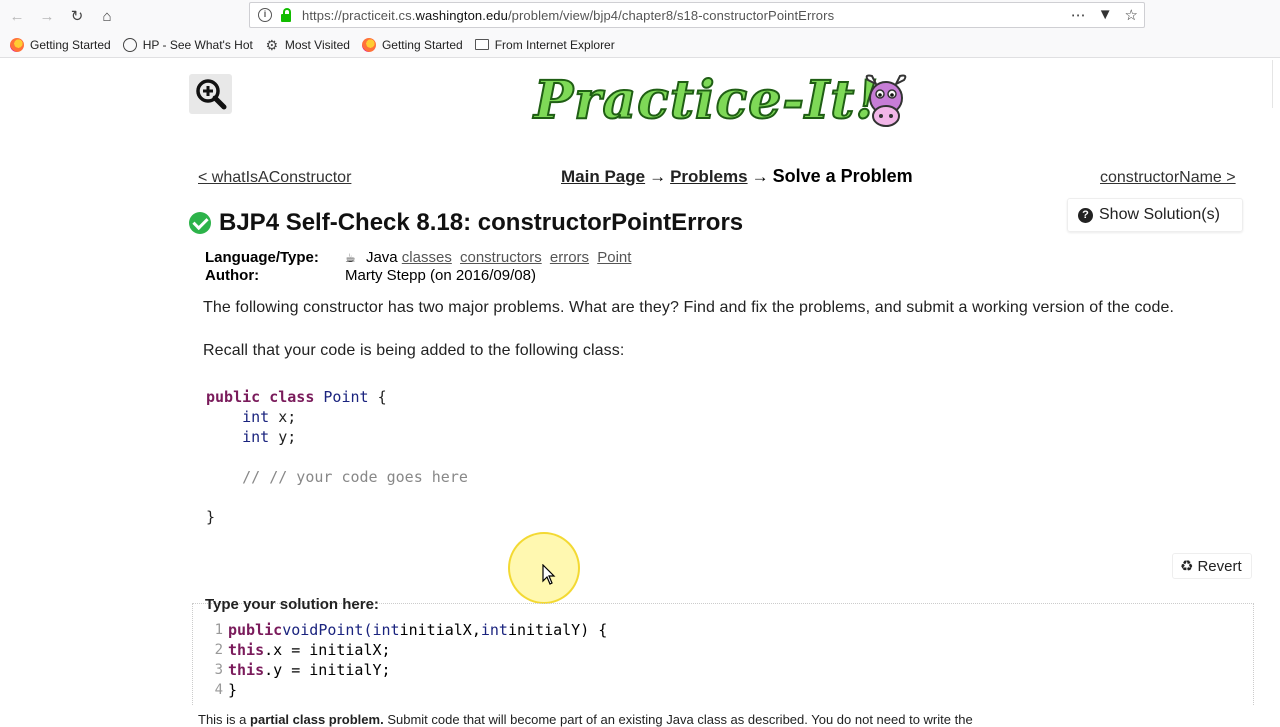  What do you see at coordinates (1276, 84) in the screenshot?
I see `scrollbar` at bounding box center [1276, 84].